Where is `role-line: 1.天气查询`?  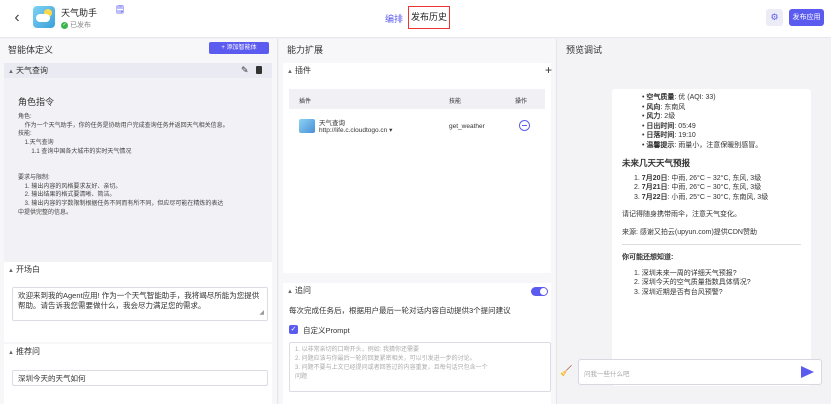 role-line: 1.天气查询 is located at coordinates (36, 143).